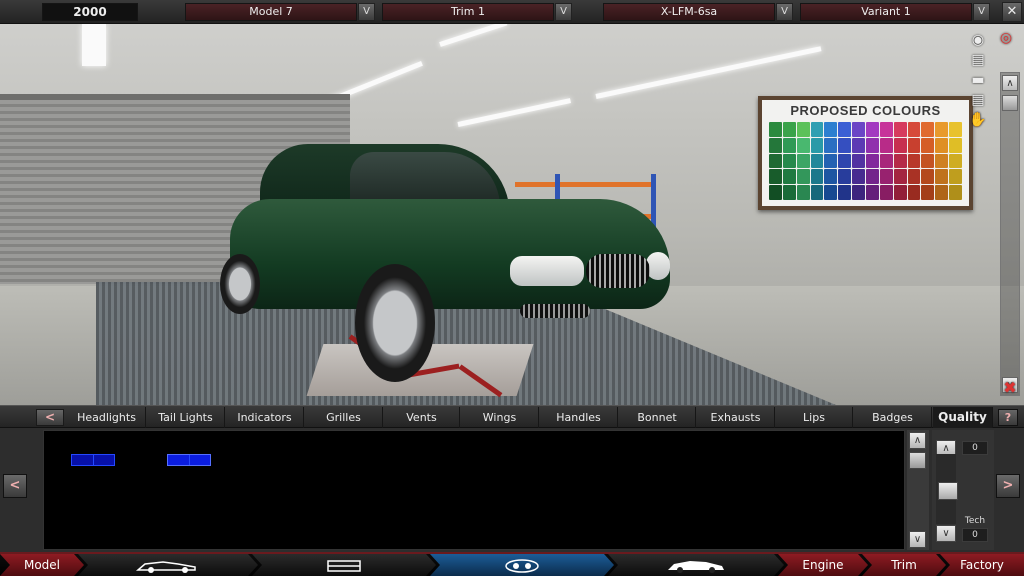 This screenshot has height=576, width=1024. Describe the element at coordinates (904, 565) in the screenshot. I see `nav-trim: Trim` at that location.